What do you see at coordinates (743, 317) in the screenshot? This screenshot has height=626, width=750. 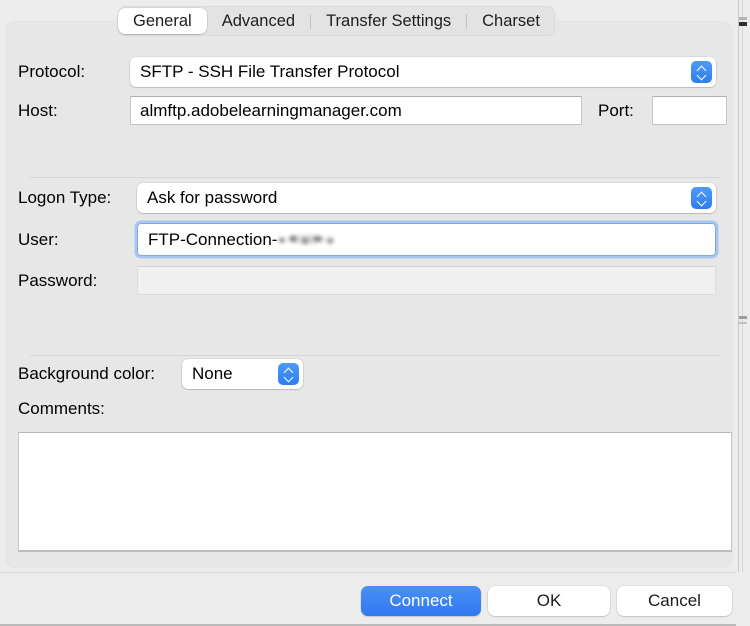 I see `background-window-mark-middle` at bounding box center [743, 317].